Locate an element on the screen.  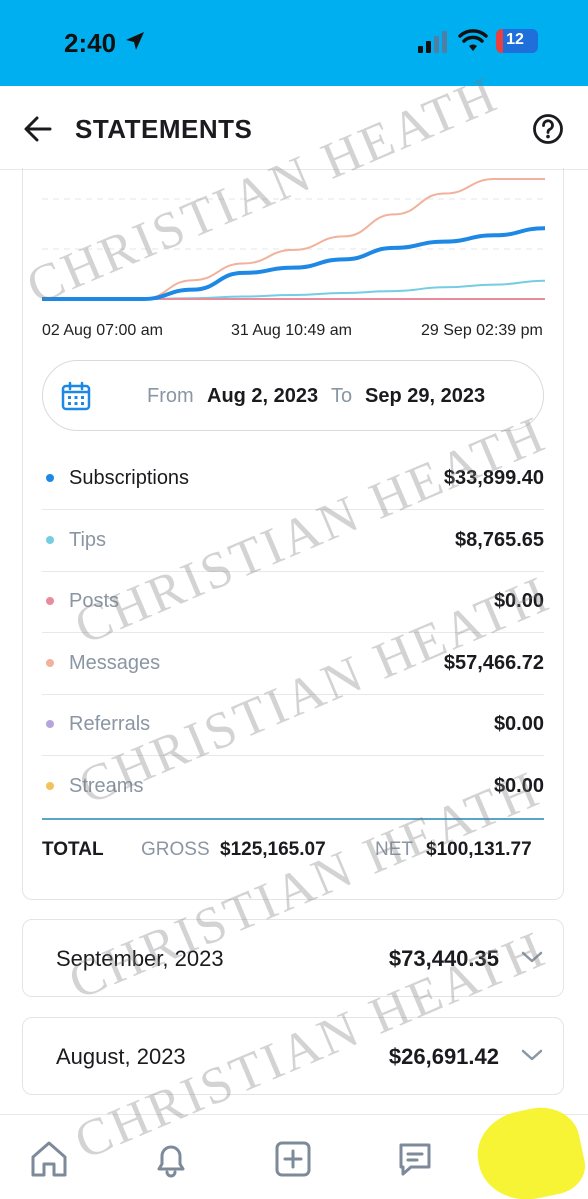
calendar-icon is located at coordinates (76, 396).